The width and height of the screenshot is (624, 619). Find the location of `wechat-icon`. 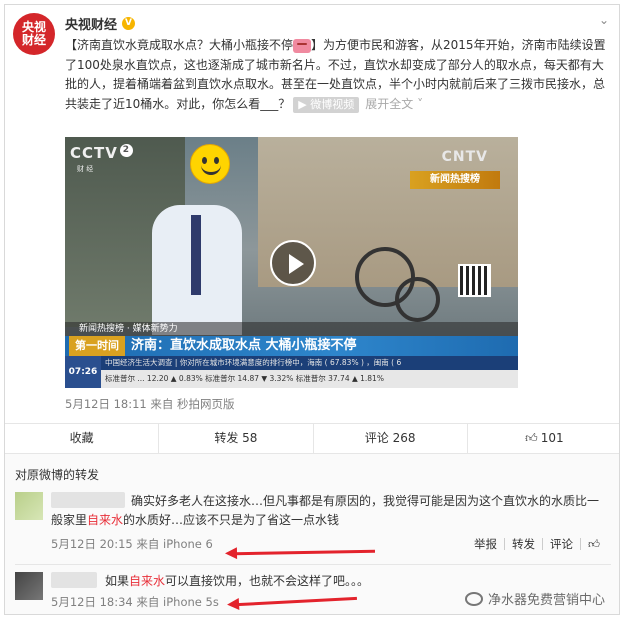

wechat-icon is located at coordinates (473, 598).